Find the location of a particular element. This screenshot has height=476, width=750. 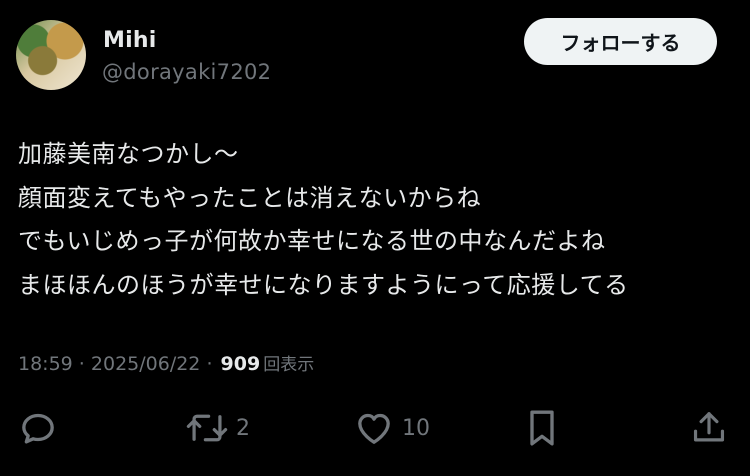

action-bar: 2 10 is located at coordinates (375, 427).